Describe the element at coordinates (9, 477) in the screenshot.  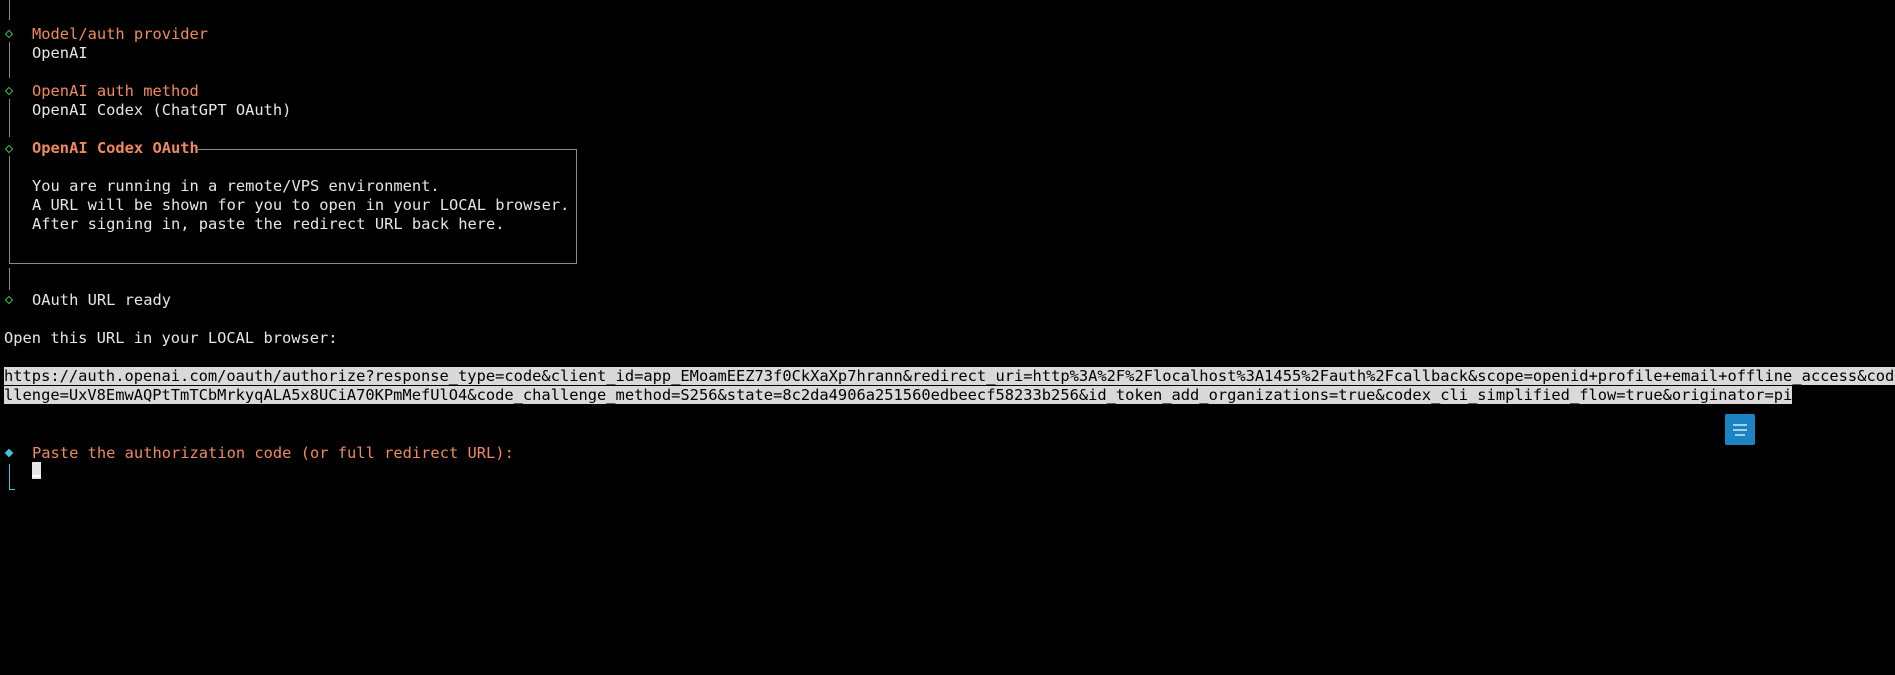
I see `prompt-rail` at that location.